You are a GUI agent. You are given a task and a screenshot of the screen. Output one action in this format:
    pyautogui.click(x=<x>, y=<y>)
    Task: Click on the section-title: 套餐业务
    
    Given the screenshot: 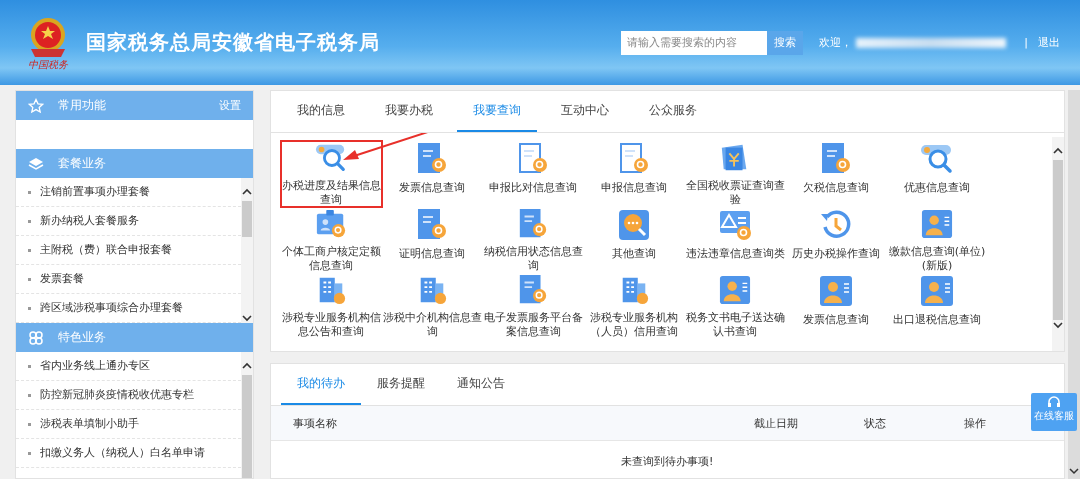 What is the action you would take?
    pyautogui.click(x=82, y=163)
    